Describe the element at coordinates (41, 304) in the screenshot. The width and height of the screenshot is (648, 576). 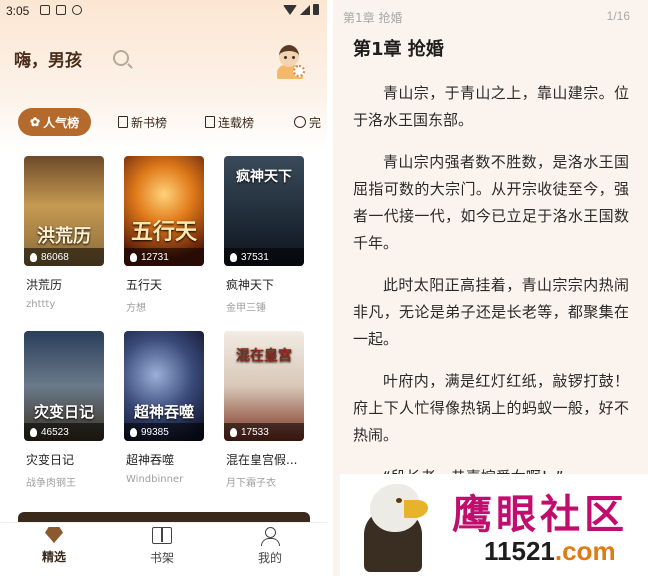
I see `book-author: zhttty` at that location.